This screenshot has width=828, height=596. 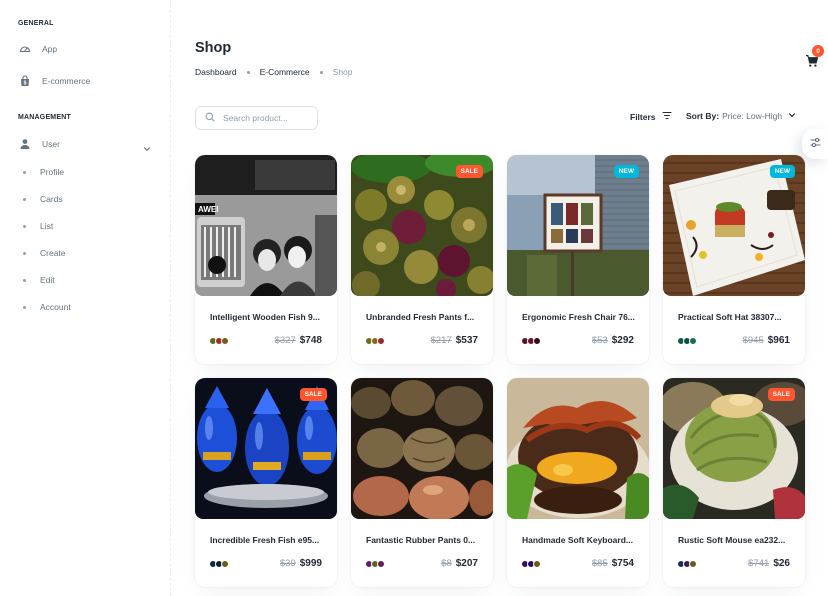 I want to click on price-group: $85 $754, so click(x=613, y=563).